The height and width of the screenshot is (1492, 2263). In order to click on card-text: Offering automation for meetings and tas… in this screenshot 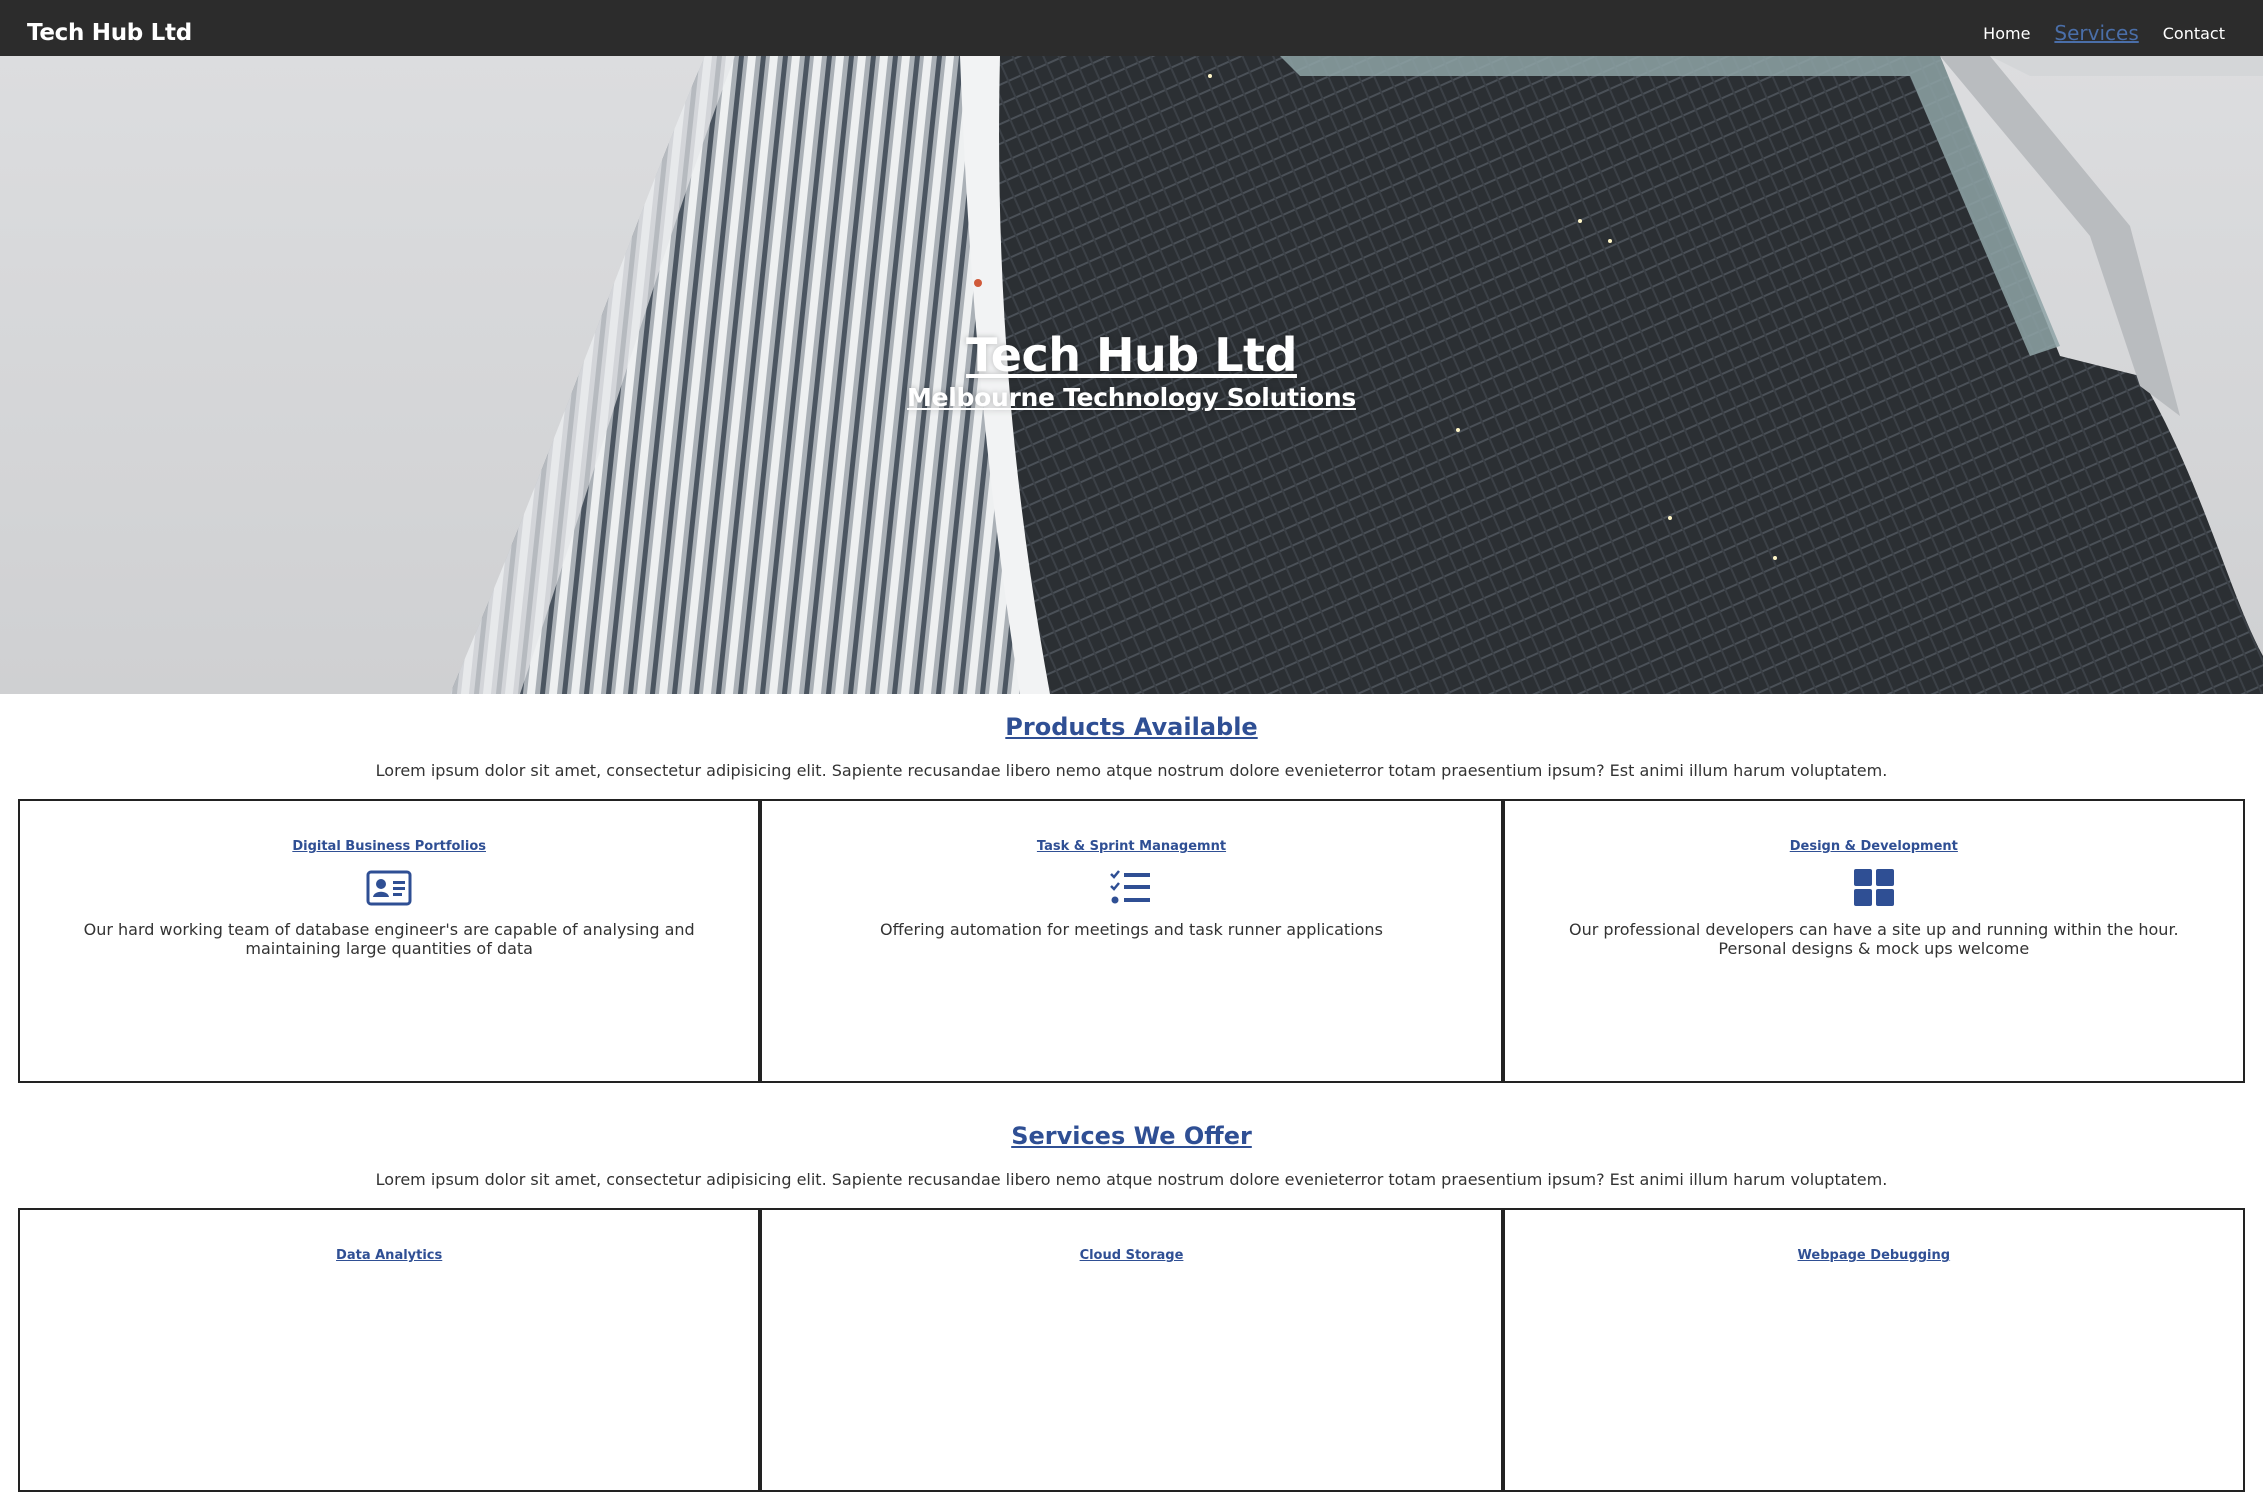, I will do `click(1131, 929)`.